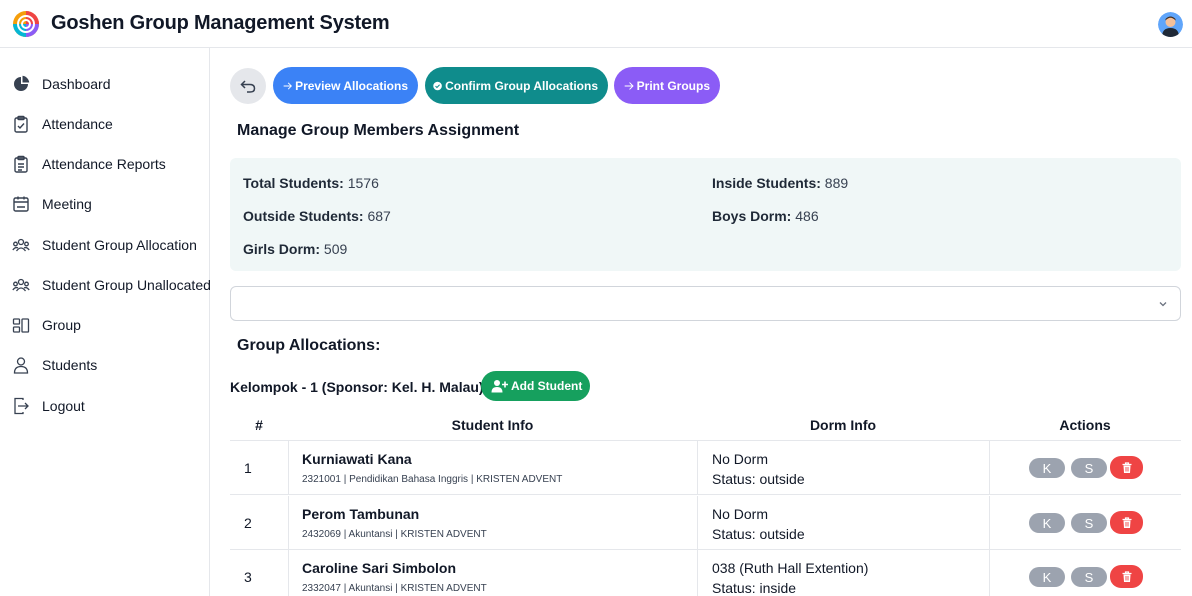  Describe the element at coordinates (259, 425) in the screenshot. I see `column-header-number: #` at that location.